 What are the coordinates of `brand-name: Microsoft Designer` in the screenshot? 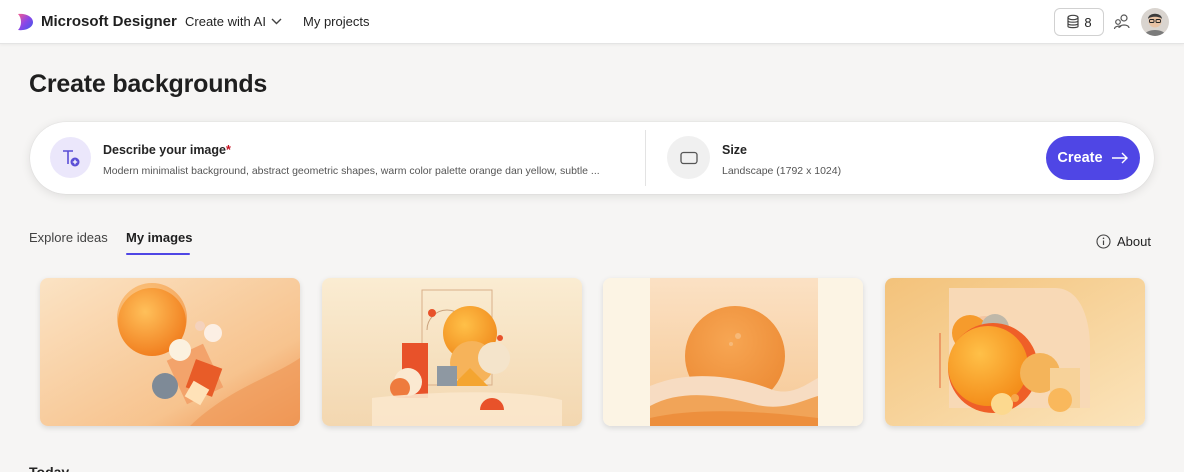 It's located at (109, 21).